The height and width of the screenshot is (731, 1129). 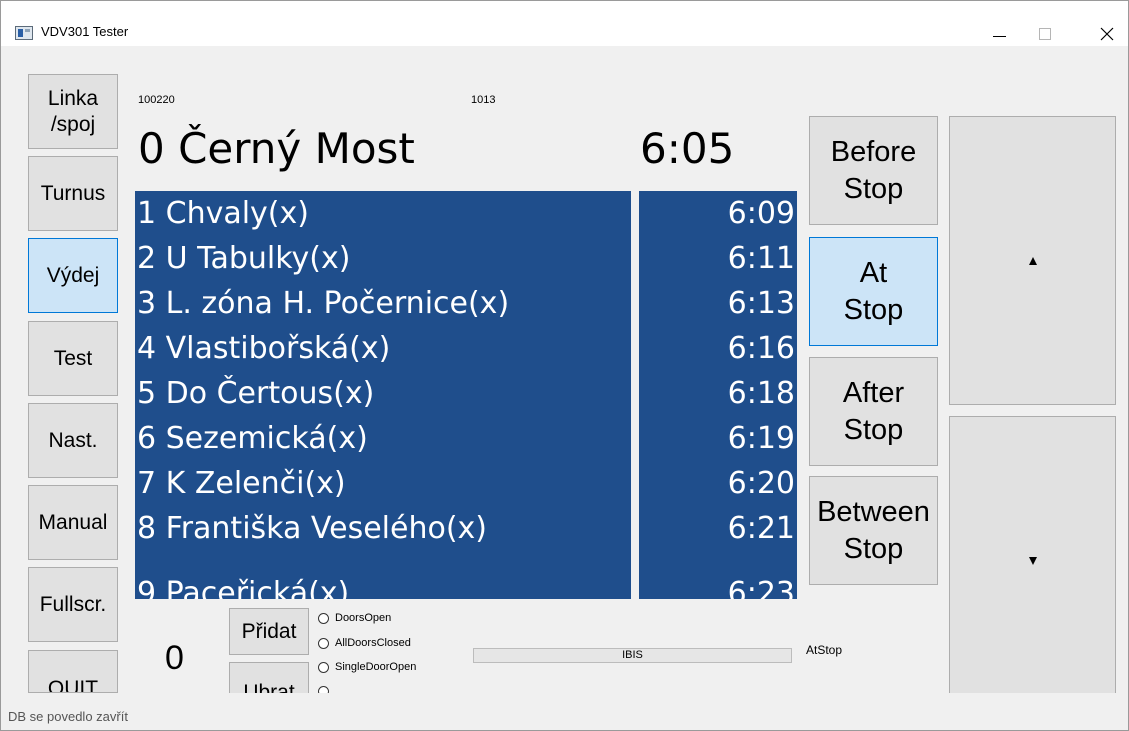 I want to click on app-window-icon, so click(x=24, y=33).